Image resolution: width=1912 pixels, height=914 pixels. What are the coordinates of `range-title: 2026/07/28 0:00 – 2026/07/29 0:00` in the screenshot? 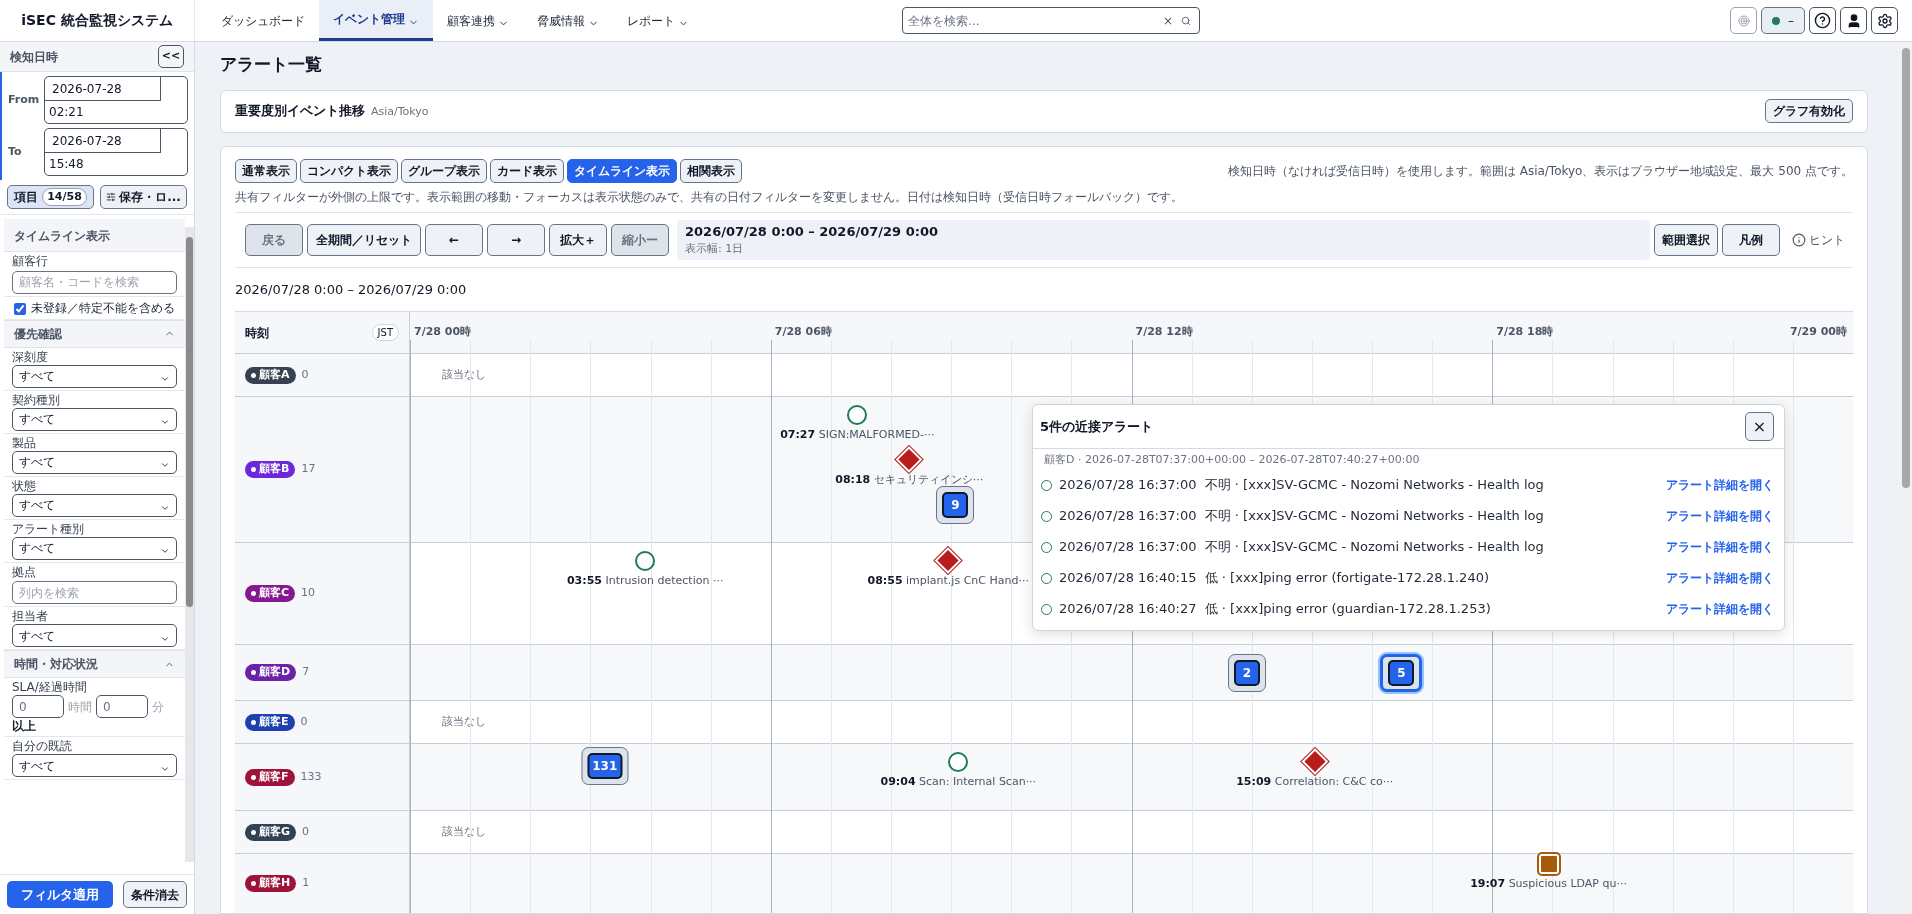 It's located at (812, 231).